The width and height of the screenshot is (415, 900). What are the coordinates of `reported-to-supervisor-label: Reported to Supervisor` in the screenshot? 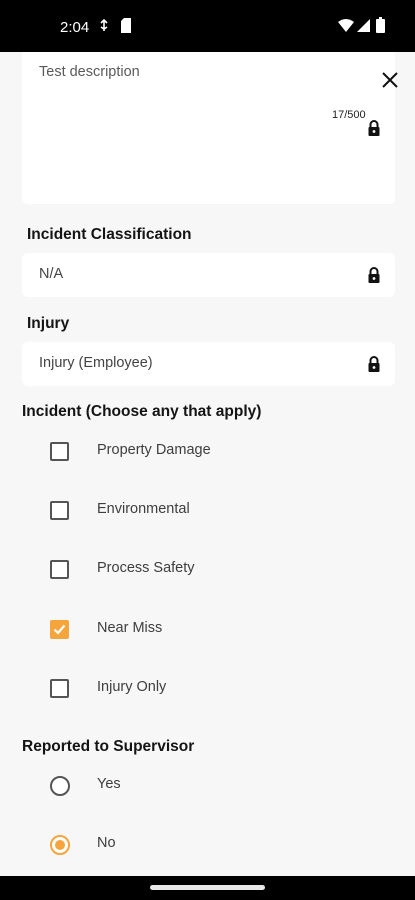 It's located at (108, 746).